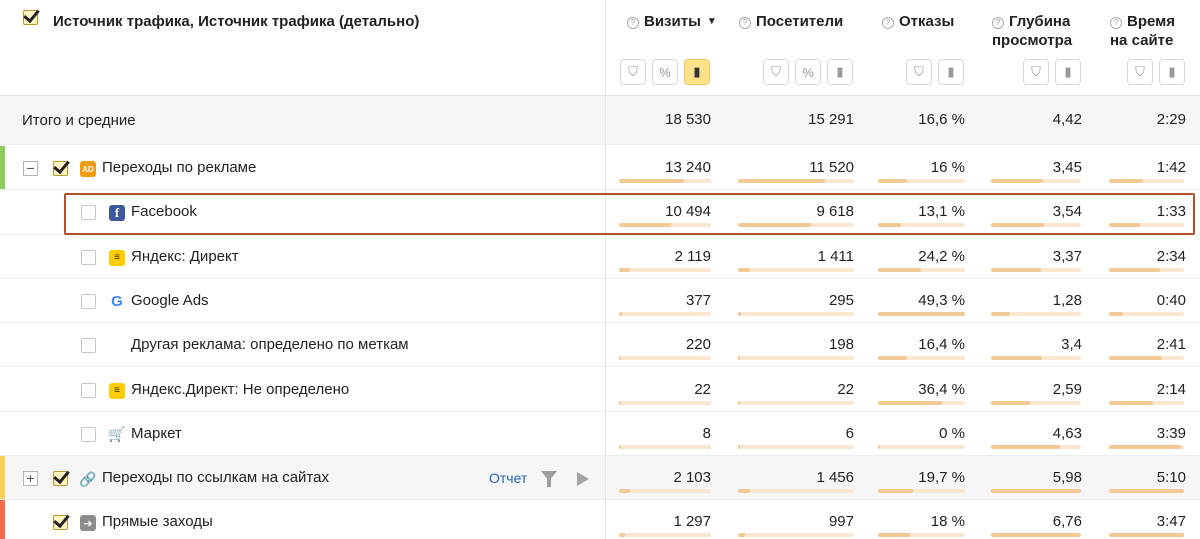 The width and height of the screenshot is (1200, 539). Describe the element at coordinates (30, 479) in the screenshot. I see `expand-toggle: +` at that location.